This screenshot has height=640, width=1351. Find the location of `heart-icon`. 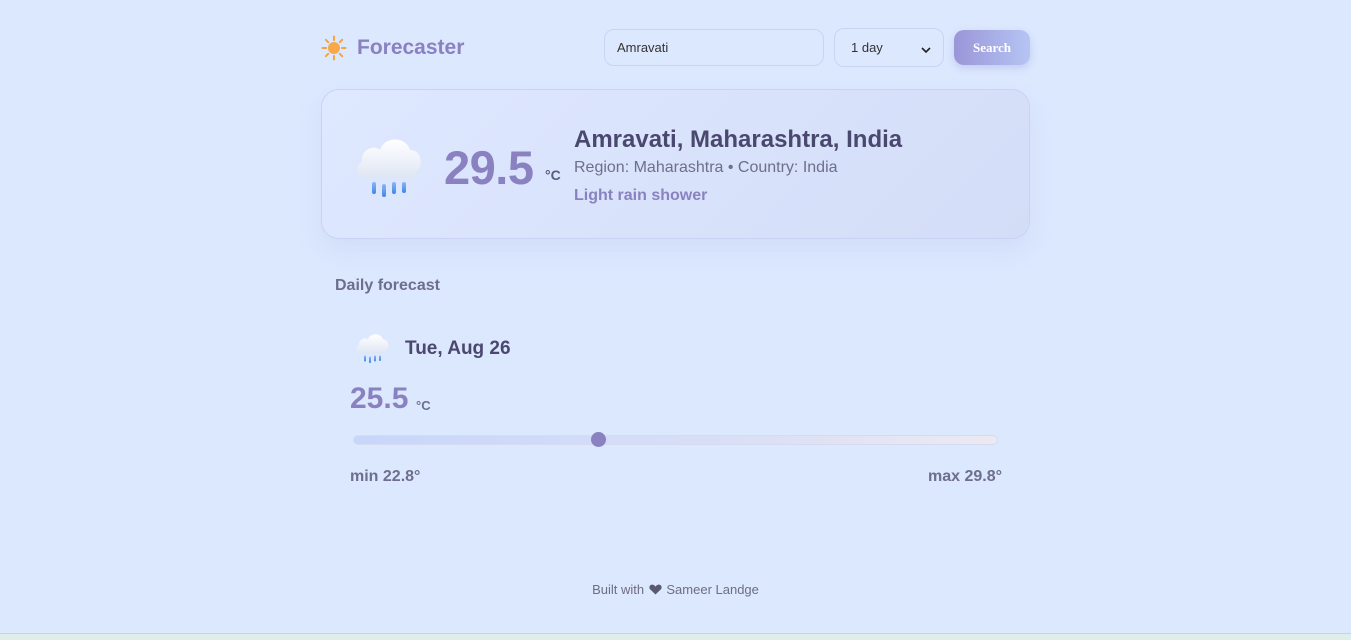

heart-icon is located at coordinates (655, 589).